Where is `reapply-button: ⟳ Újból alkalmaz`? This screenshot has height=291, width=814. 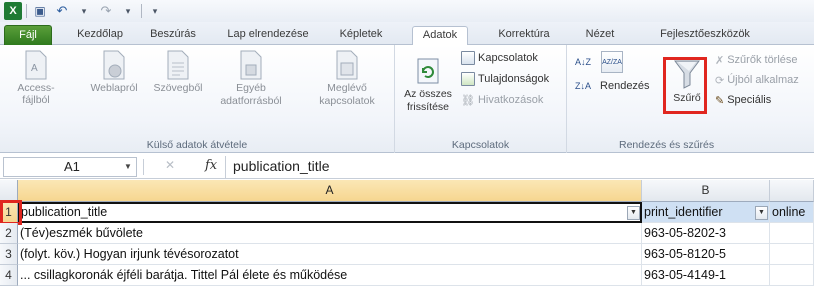
reapply-button: ⟳ Újból alkalmaz is located at coordinates (757, 80).